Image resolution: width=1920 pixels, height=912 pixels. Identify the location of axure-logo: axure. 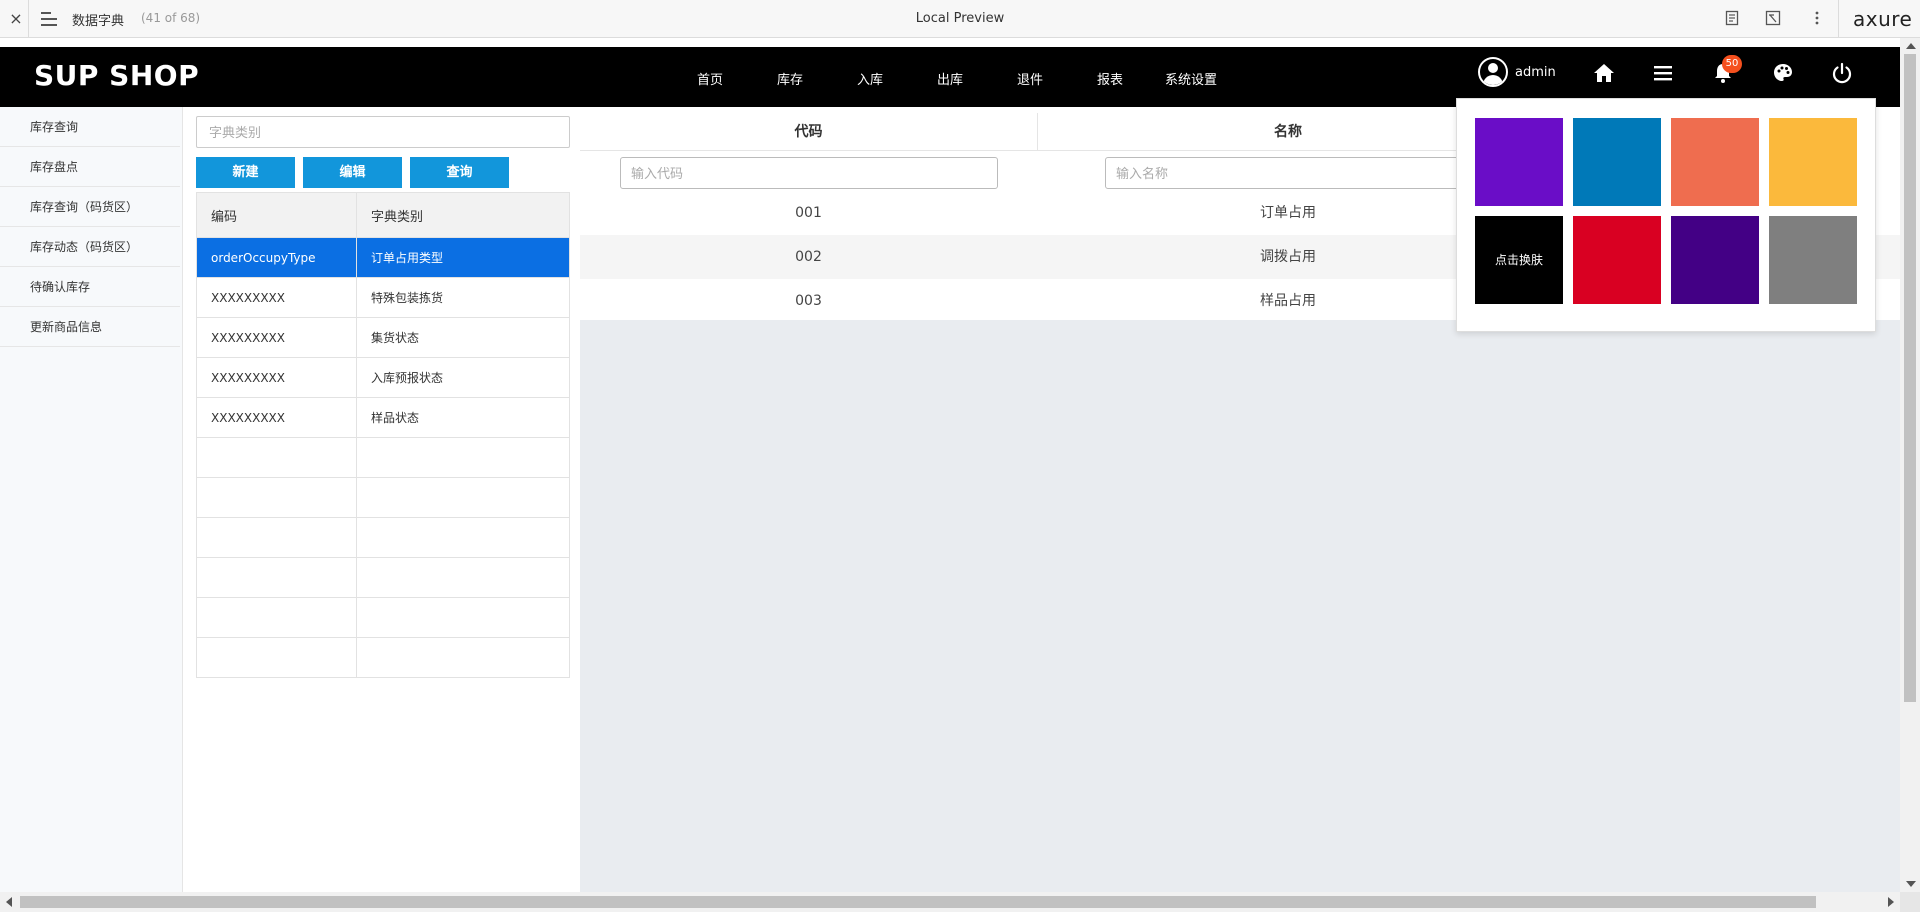
(1883, 19).